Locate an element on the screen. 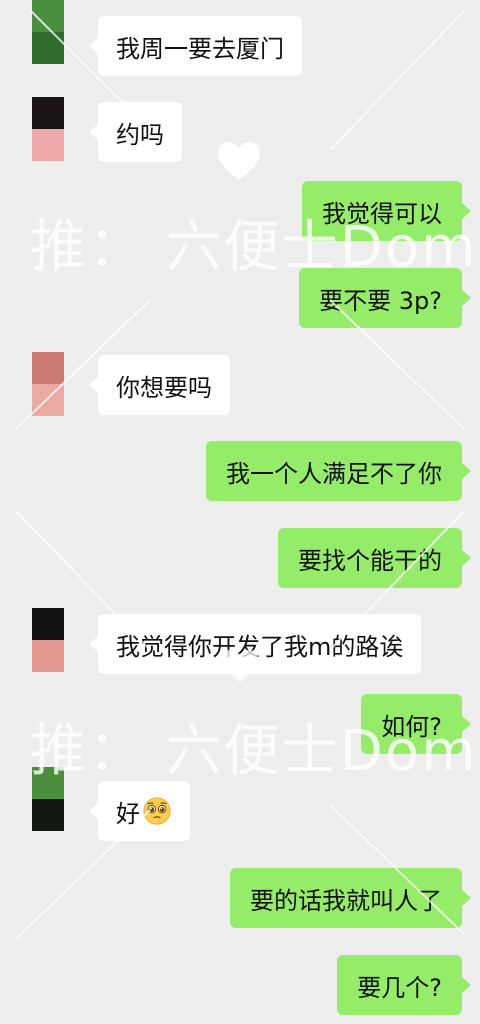 This screenshot has width=480, height=1024. incoming-message-bubble: 我觉得你开发了我m的路诶 is located at coordinates (255, 644).